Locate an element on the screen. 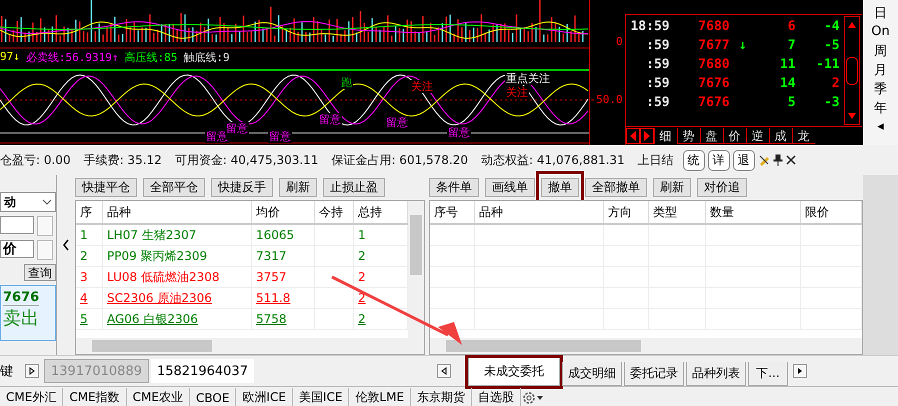 This screenshot has width=898, height=406. period-button: 年 is located at coordinates (881, 107).